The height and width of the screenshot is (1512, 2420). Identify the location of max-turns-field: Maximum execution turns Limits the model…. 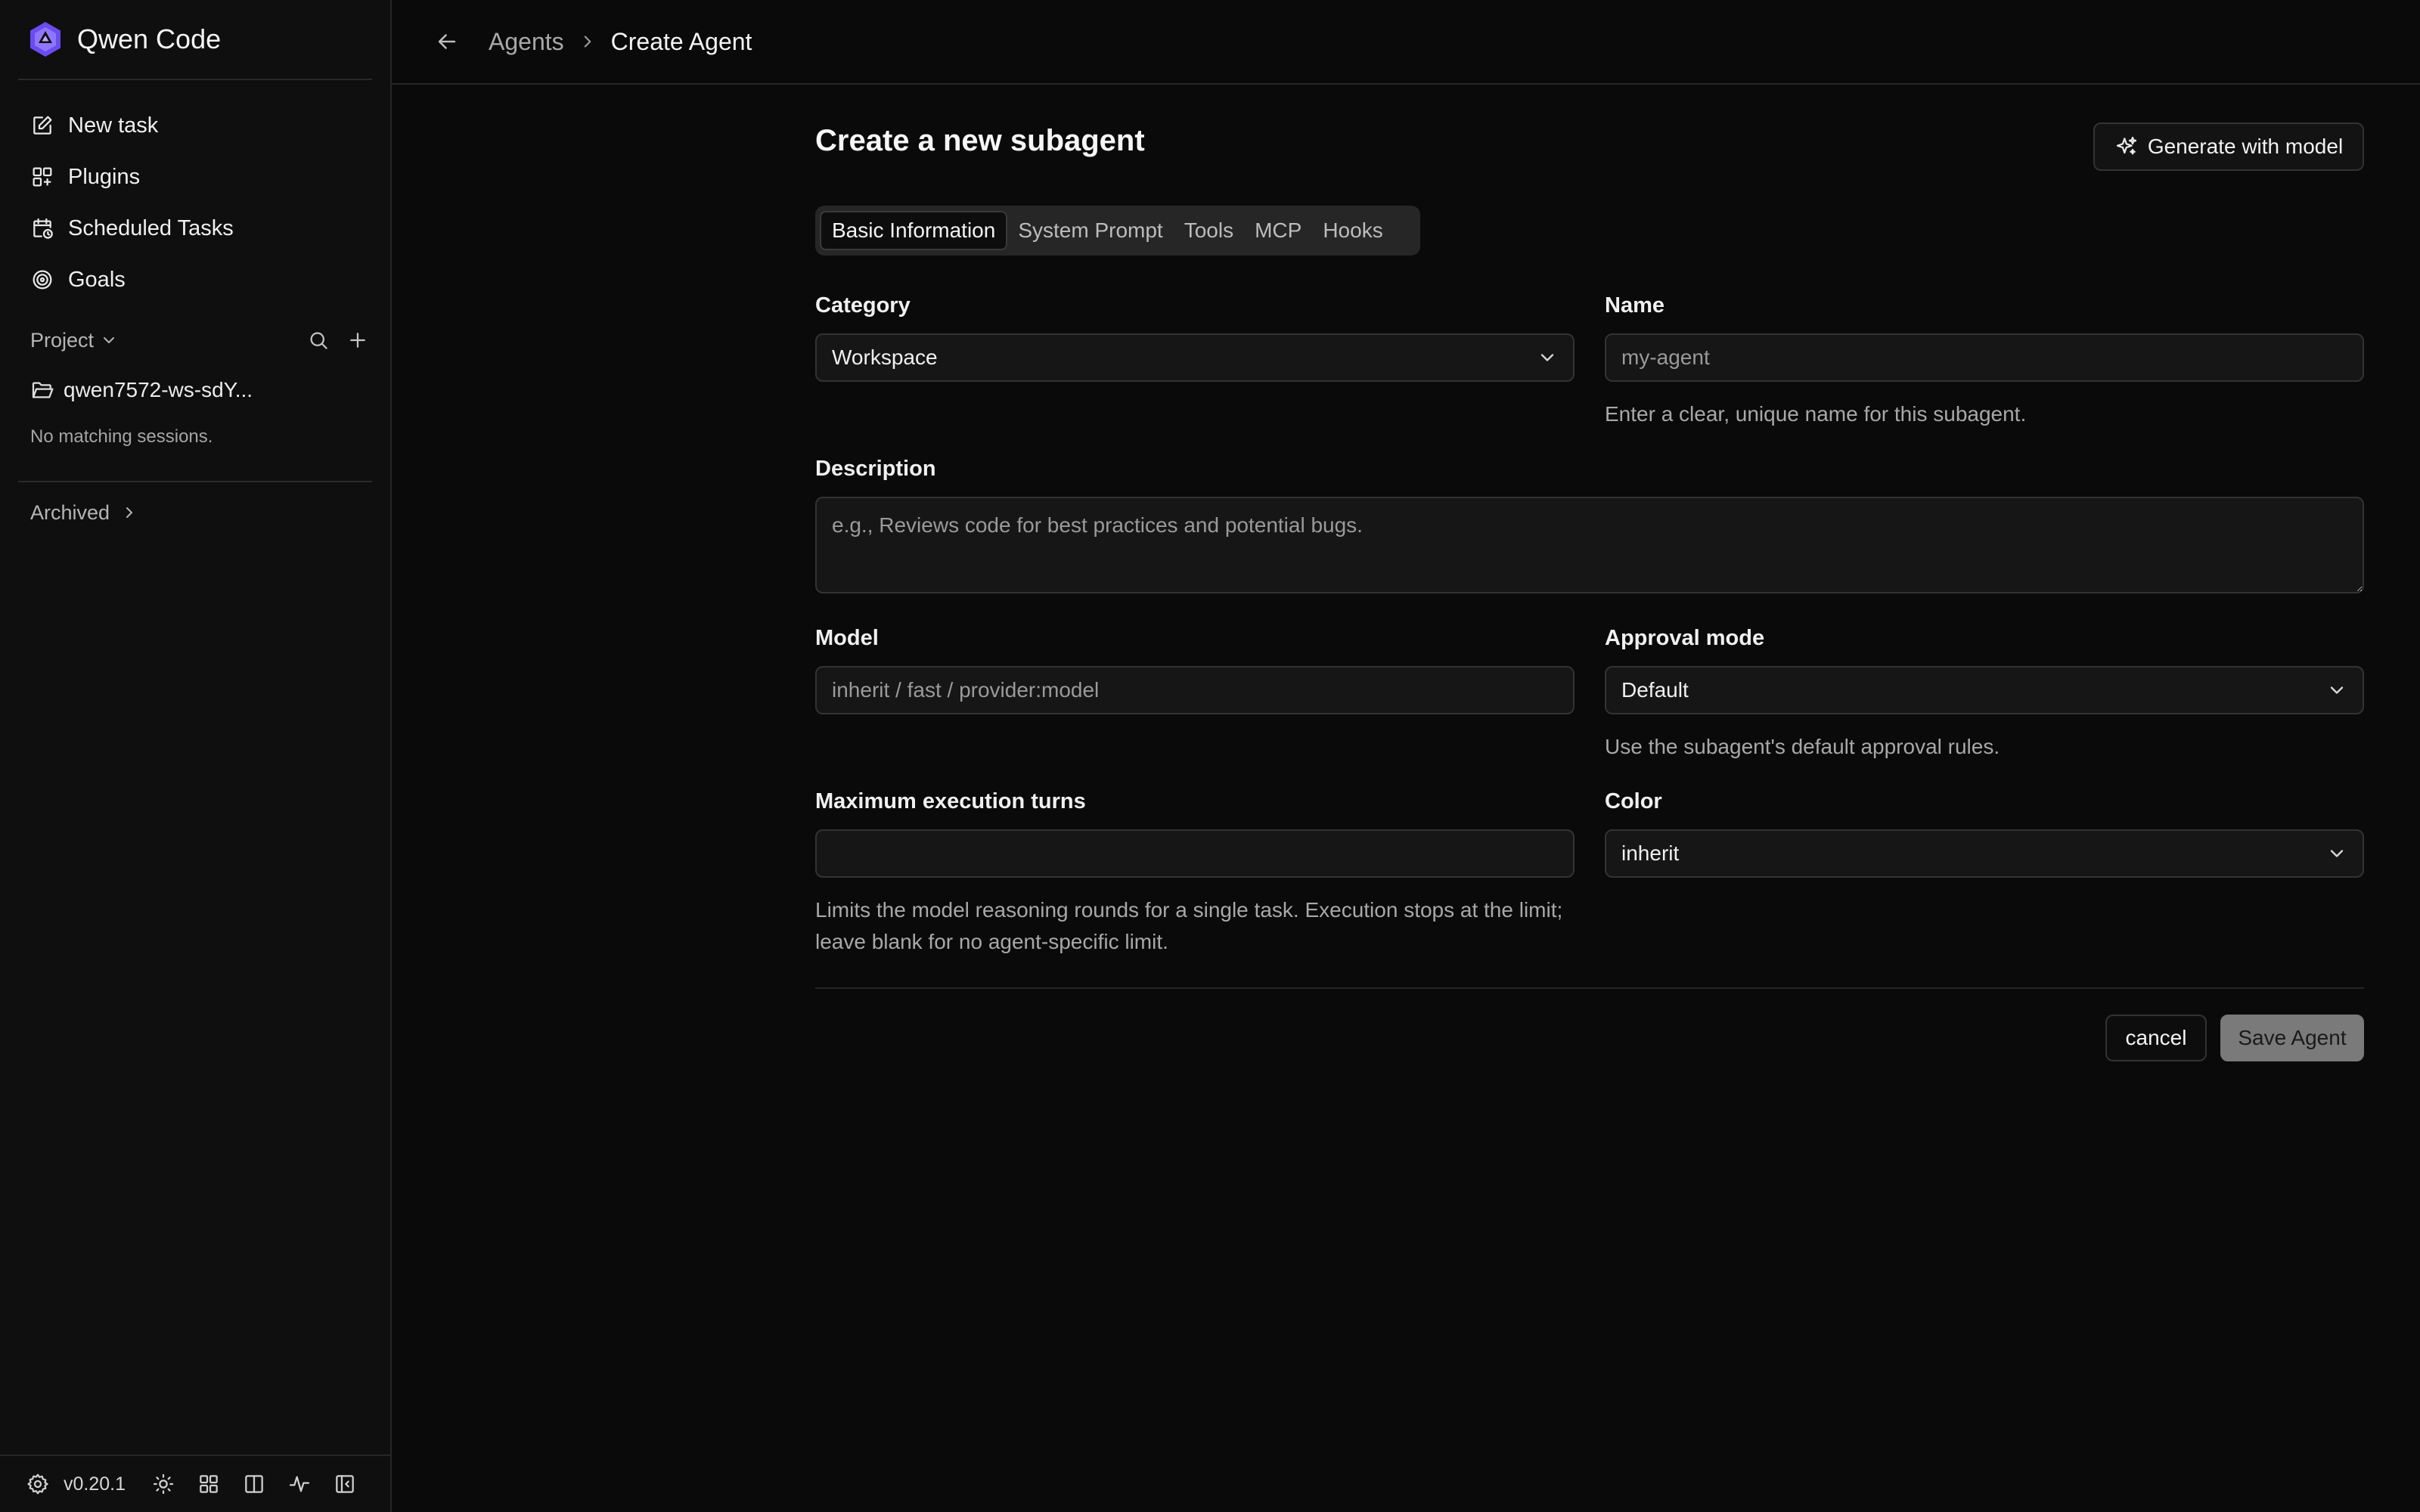
(1195, 873).